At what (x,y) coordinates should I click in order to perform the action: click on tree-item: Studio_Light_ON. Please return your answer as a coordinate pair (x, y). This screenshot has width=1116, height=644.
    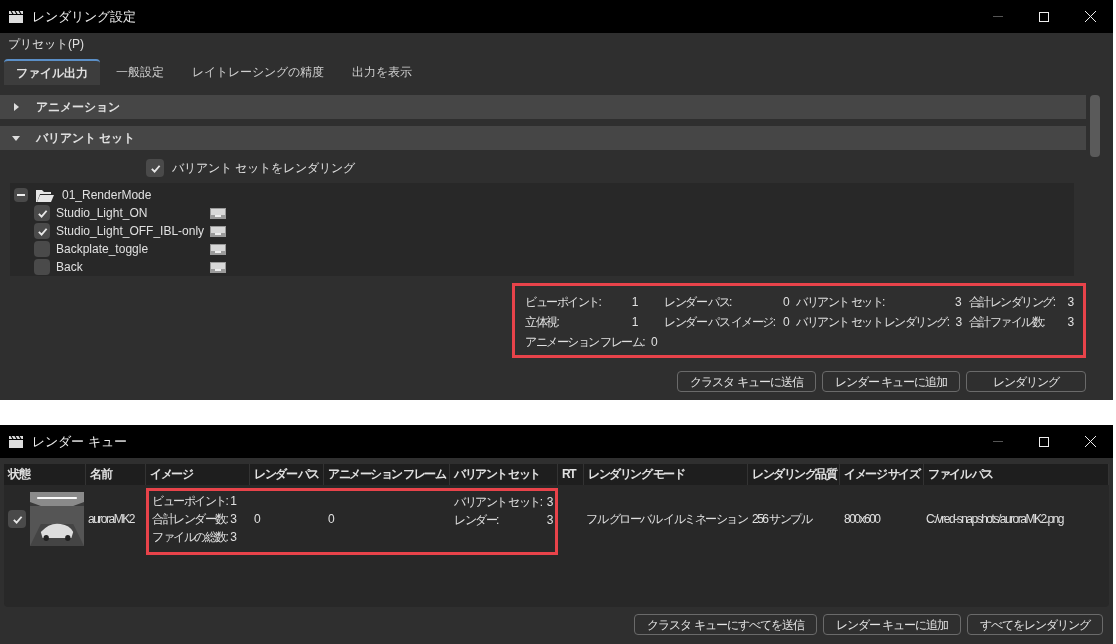
    Looking at the image, I should click on (133, 213).